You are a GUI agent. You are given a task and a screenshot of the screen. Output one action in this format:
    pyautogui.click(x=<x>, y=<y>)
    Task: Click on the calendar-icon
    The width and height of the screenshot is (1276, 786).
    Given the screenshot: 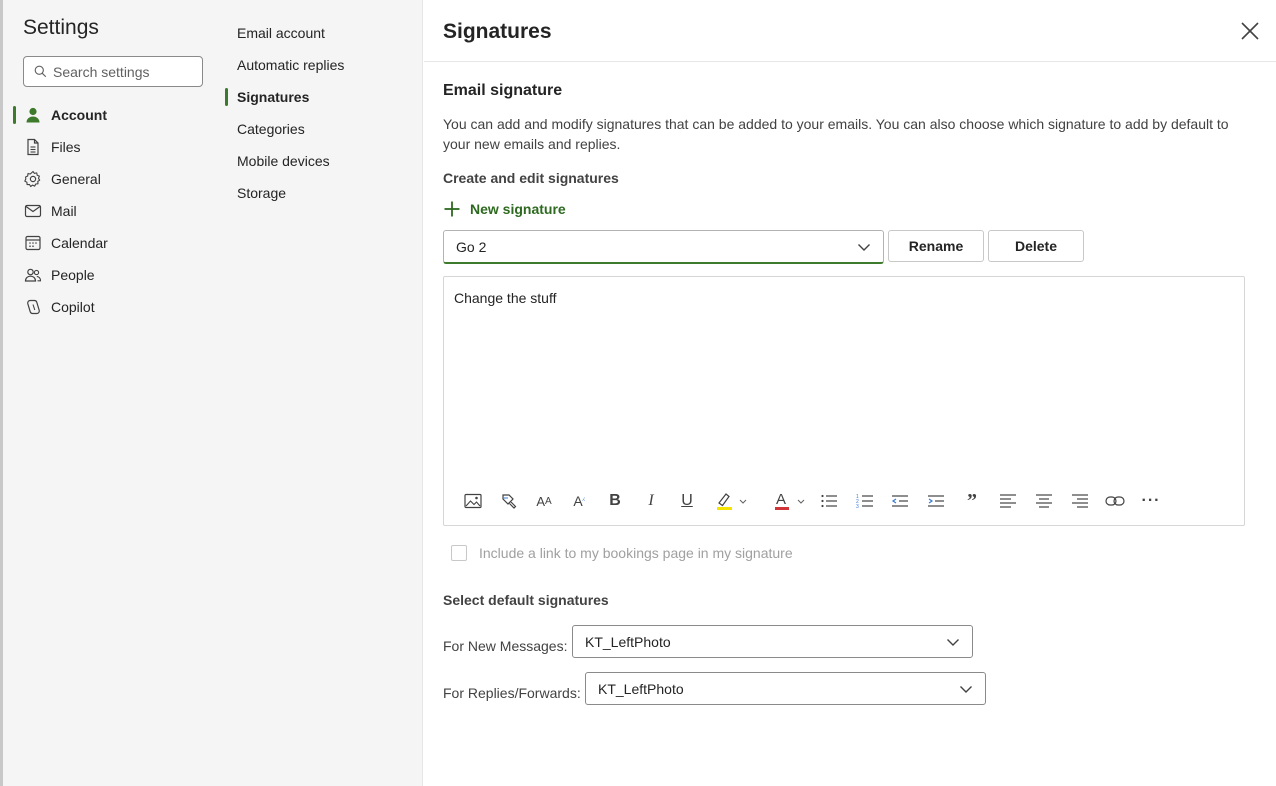 What is the action you would take?
    pyautogui.click(x=33, y=243)
    